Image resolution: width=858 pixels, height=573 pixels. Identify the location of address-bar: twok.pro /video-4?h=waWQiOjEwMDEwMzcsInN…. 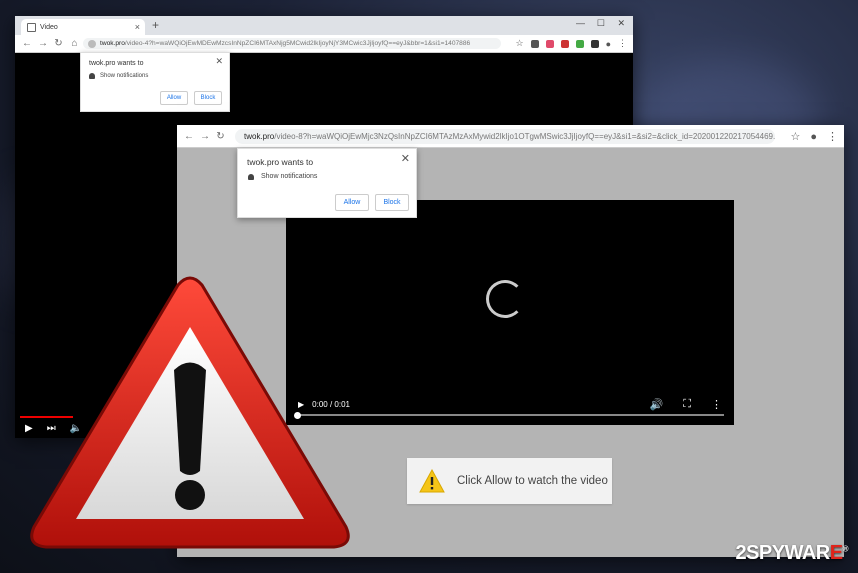
(292, 43).